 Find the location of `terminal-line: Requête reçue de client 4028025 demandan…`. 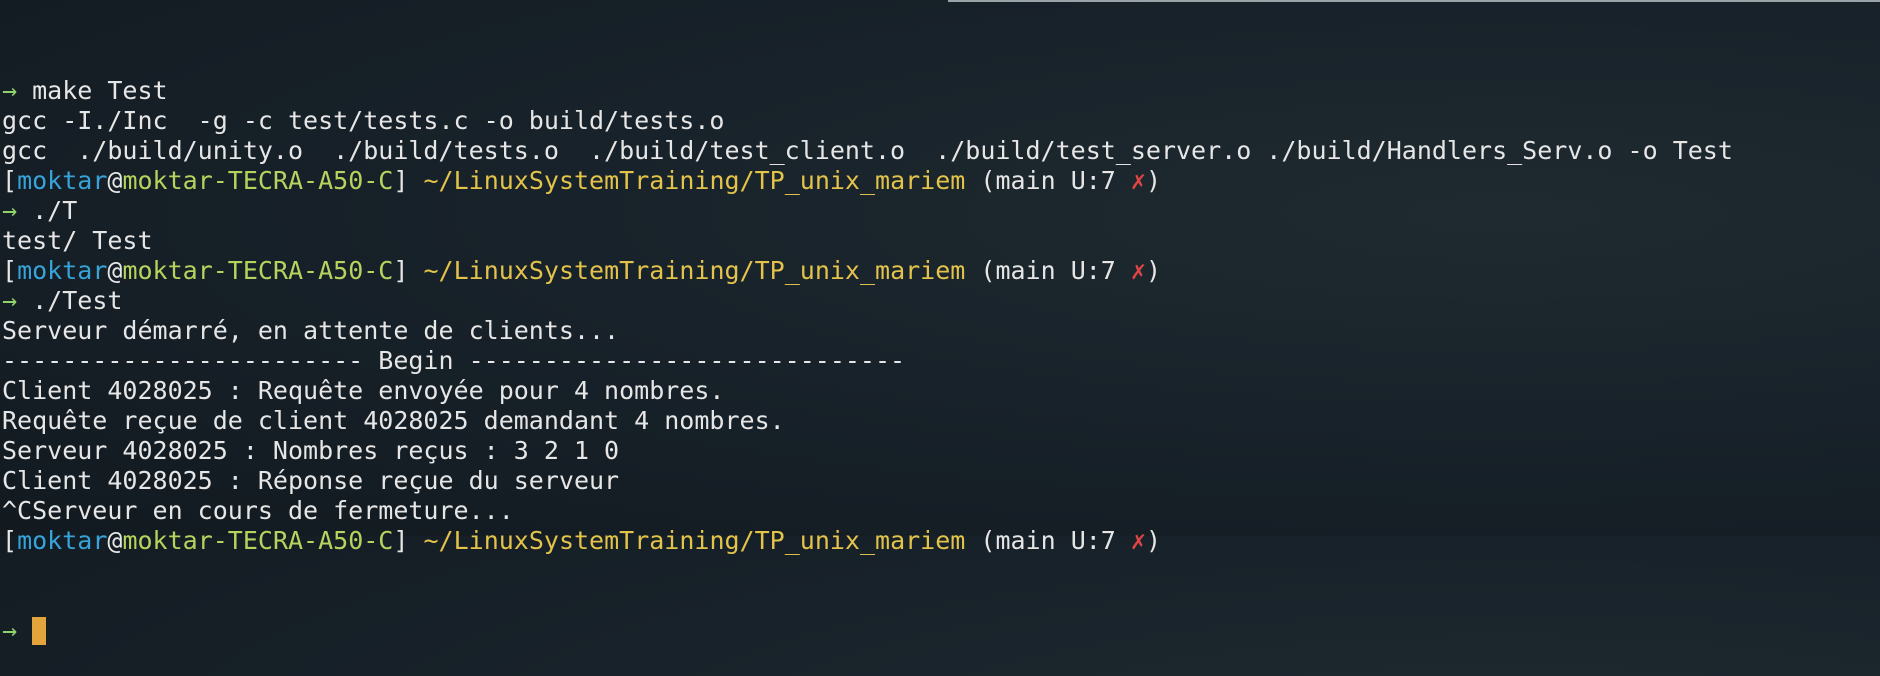

terminal-line: Requête reçue de client 4028025 demandan… is located at coordinates (867, 421).